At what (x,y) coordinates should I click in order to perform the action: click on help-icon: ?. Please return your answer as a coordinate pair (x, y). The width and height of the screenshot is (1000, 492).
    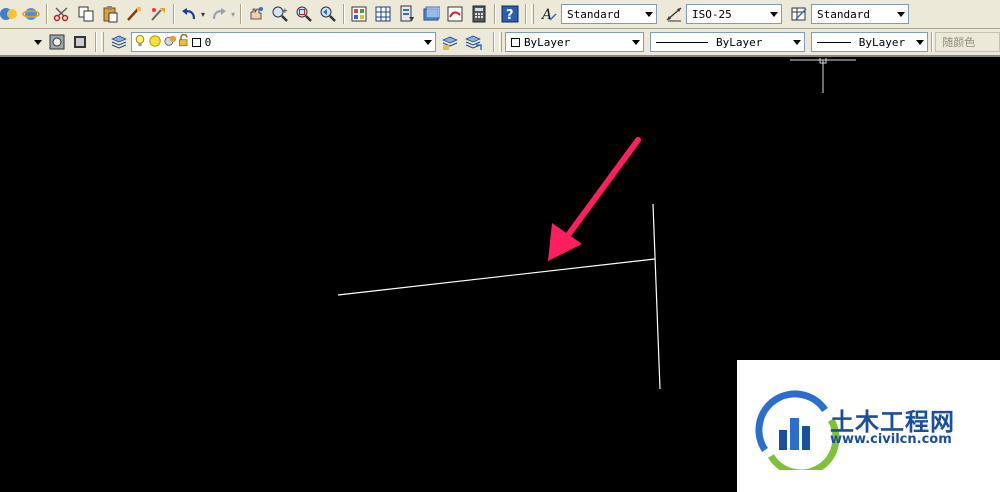
    Looking at the image, I should click on (510, 14).